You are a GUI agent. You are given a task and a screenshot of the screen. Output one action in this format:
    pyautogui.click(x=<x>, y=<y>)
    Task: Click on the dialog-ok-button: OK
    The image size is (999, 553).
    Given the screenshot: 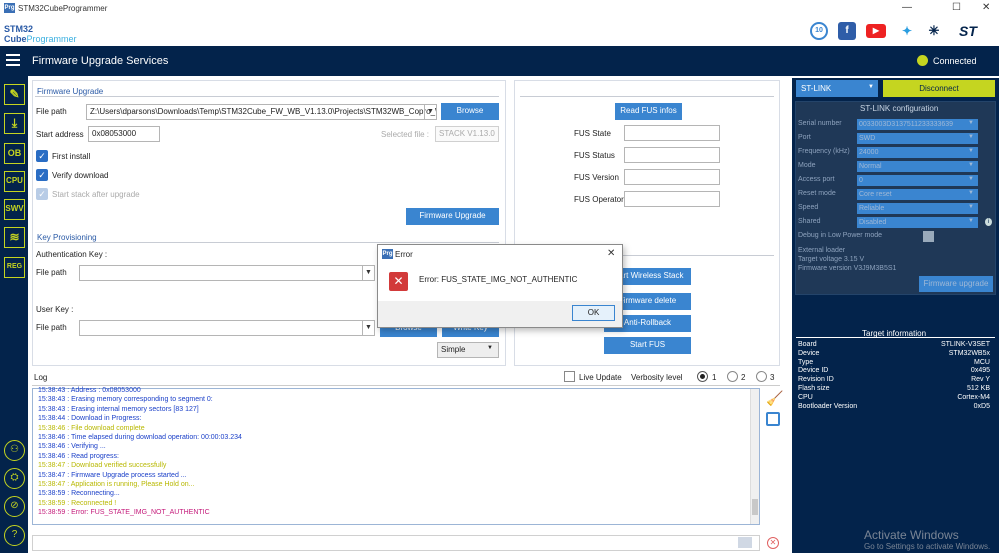 What is the action you would take?
    pyautogui.click(x=593, y=313)
    